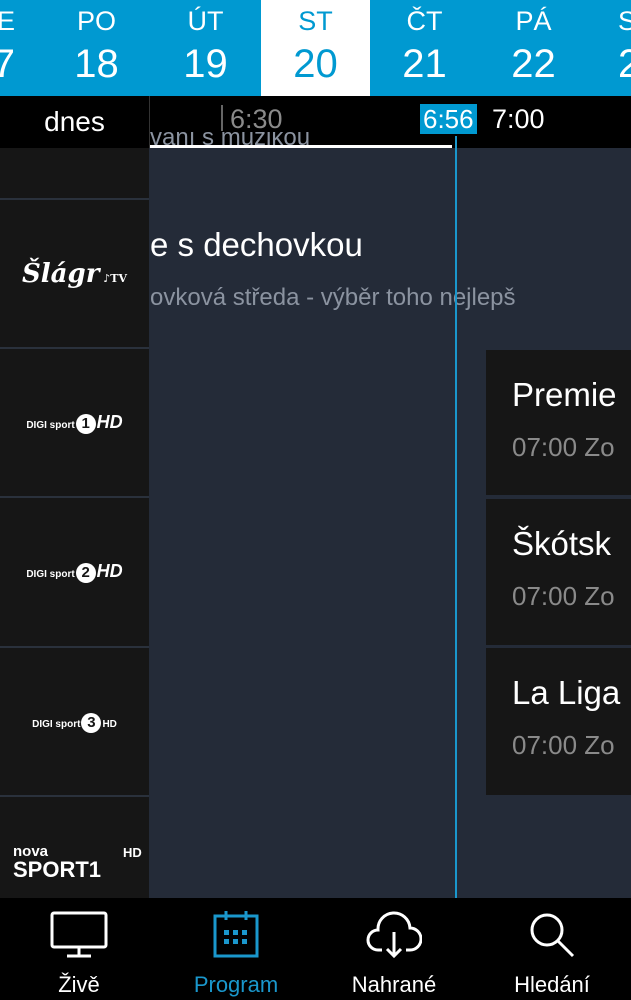 This screenshot has width=631, height=1000. Describe the element at coordinates (456, 517) in the screenshot. I see `current-time-line` at that location.